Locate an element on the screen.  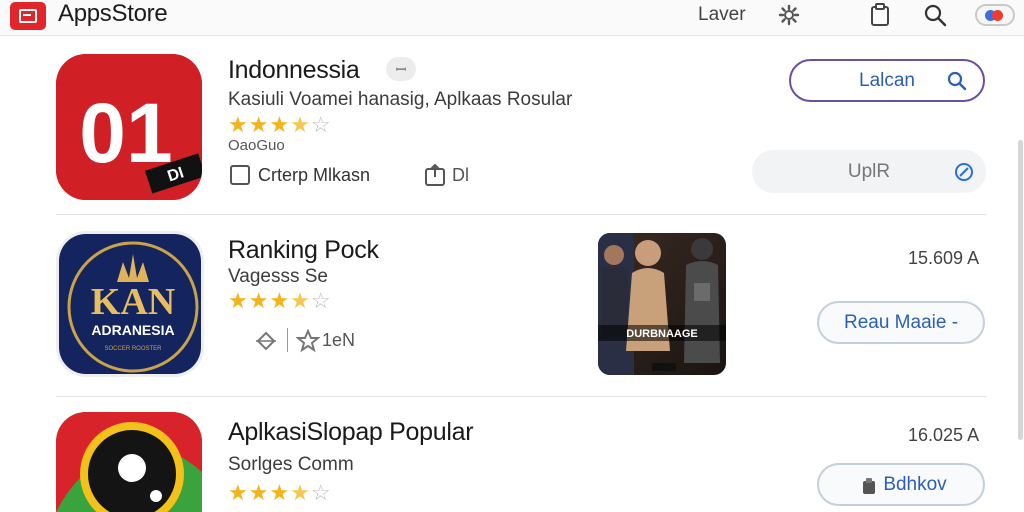
search-button: Lalcan is located at coordinates (887, 80).